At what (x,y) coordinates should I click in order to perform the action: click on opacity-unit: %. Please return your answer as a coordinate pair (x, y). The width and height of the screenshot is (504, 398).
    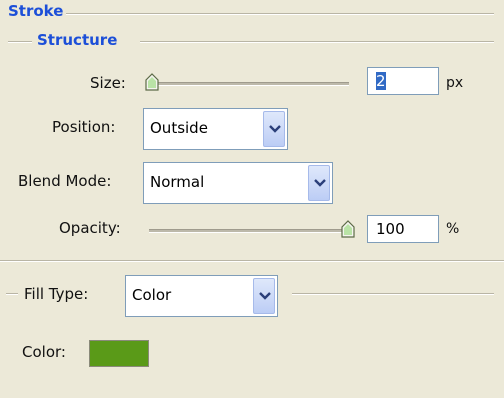
    Looking at the image, I should click on (453, 229).